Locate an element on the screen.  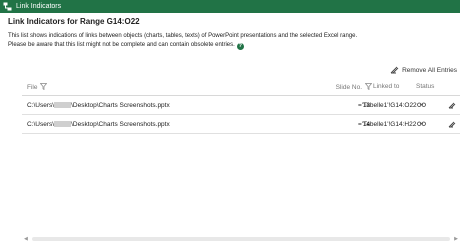
column-file: File is located at coordinates (37, 87).